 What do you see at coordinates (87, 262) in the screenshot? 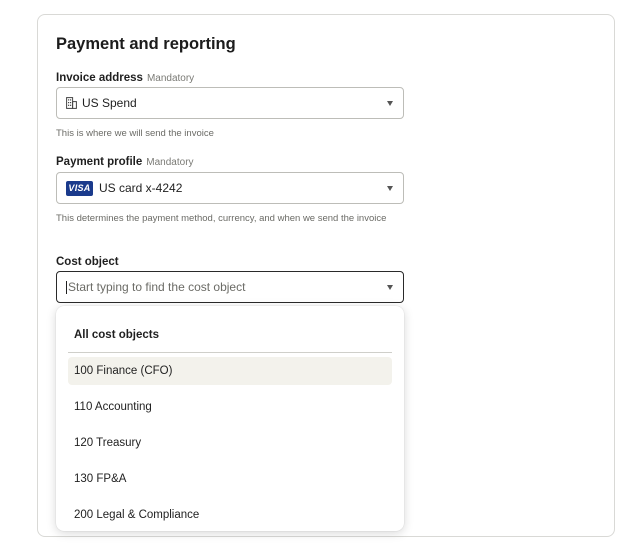
I see `cost-object-label: Cost object` at bounding box center [87, 262].